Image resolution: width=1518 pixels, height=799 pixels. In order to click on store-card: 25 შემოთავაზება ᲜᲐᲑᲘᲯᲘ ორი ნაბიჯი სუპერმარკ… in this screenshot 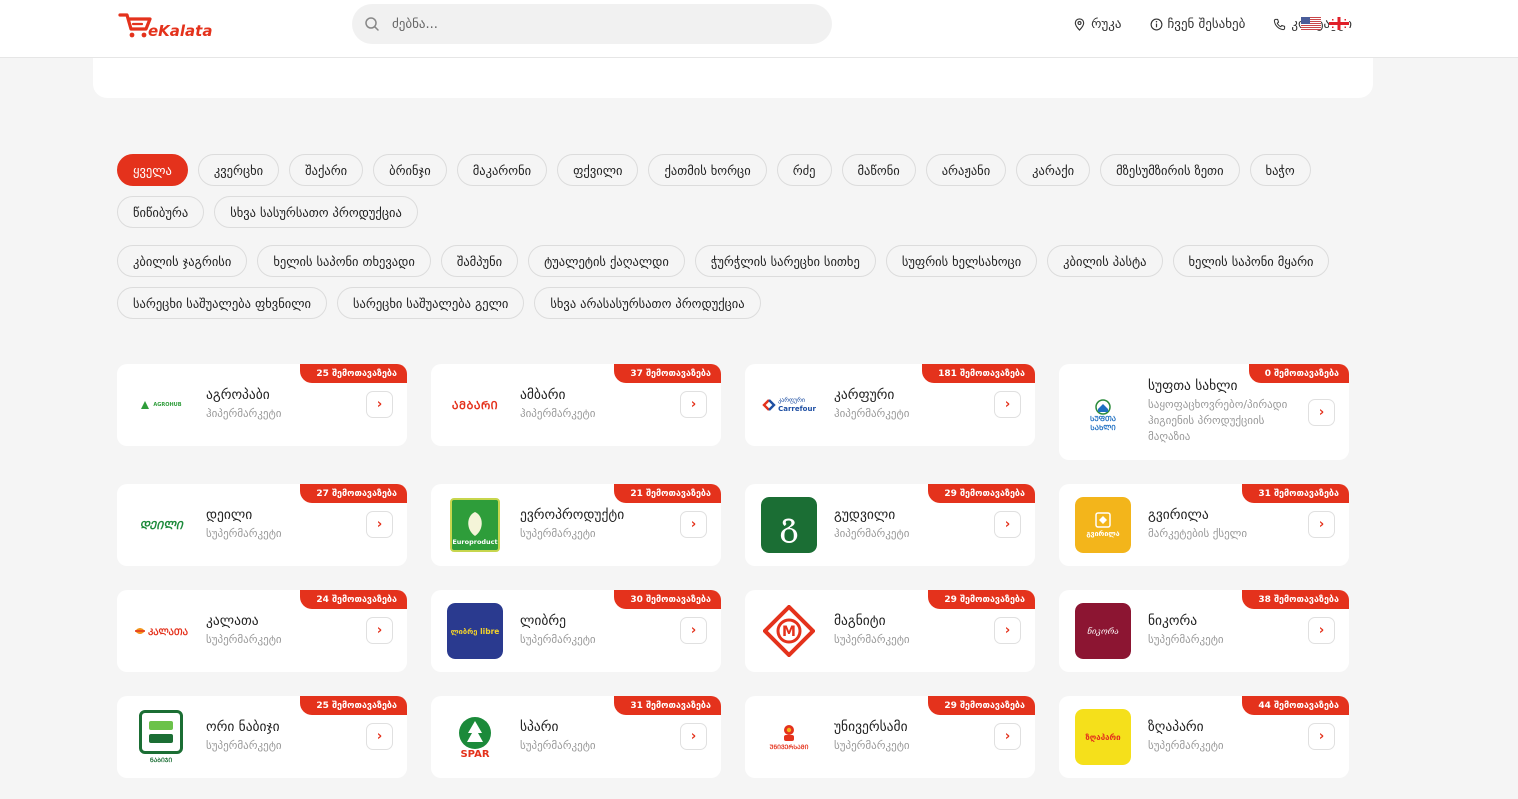, I will do `click(262, 737)`.